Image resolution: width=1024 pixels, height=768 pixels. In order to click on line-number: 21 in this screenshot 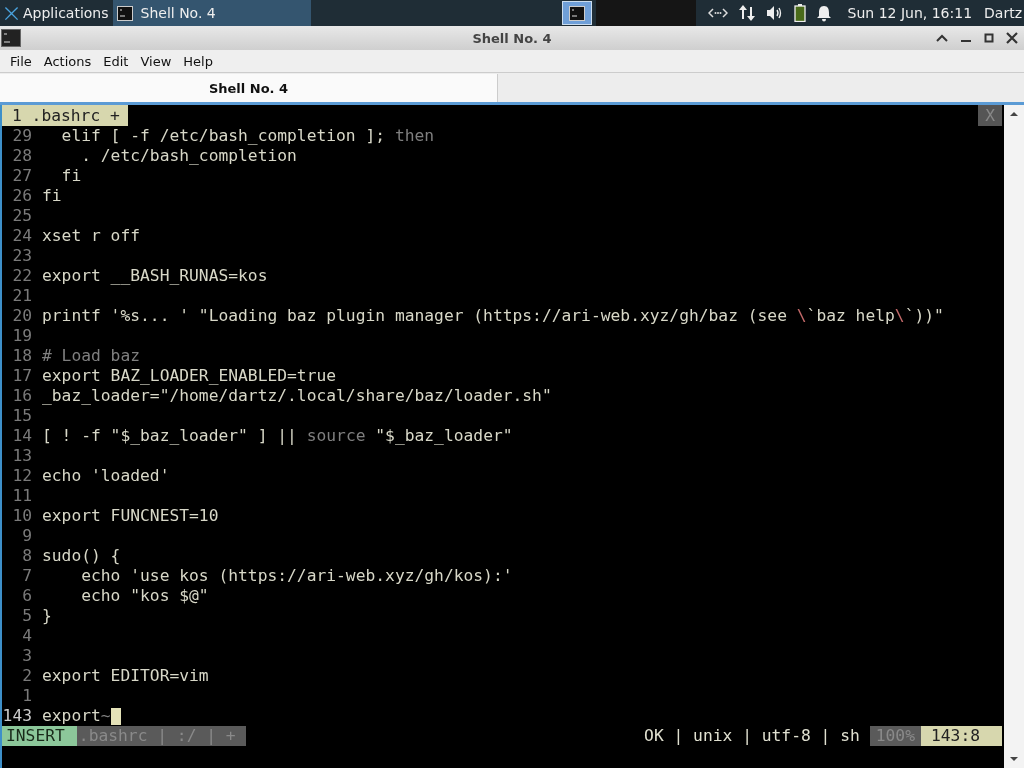, I will do `click(21, 296)`.